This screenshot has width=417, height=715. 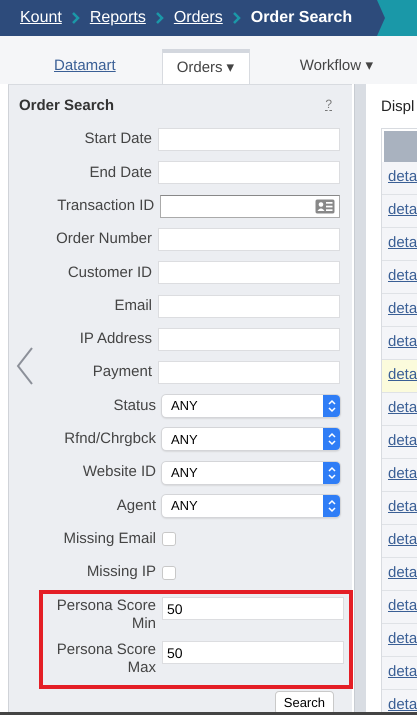 I want to click on header-accent, so click(x=397, y=18).